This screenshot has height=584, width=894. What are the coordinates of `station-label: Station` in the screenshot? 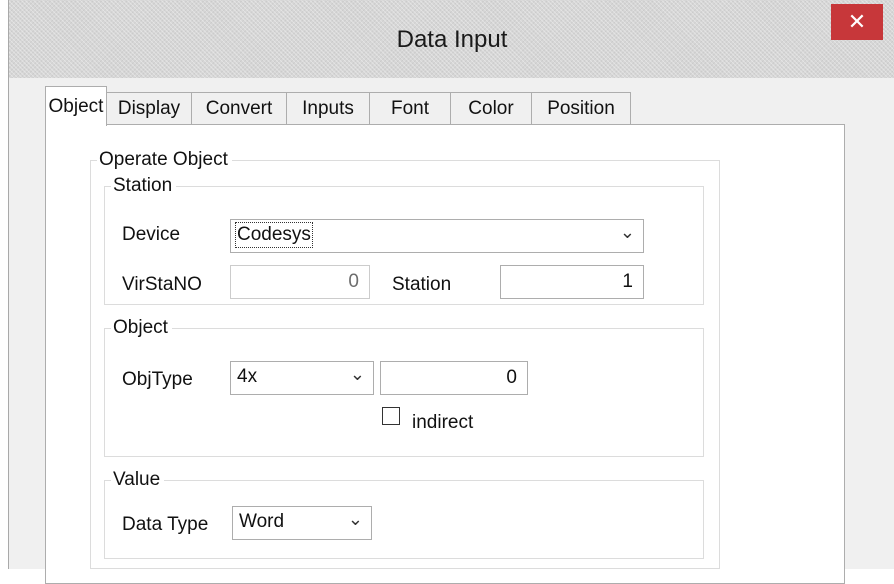 It's located at (422, 284).